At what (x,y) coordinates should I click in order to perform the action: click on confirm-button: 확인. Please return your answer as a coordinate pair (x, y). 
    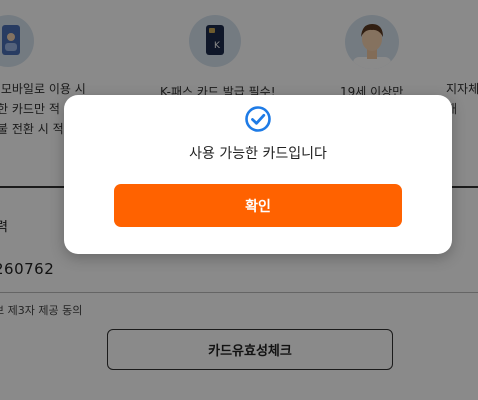
    Looking at the image, I should click on (258, 205).